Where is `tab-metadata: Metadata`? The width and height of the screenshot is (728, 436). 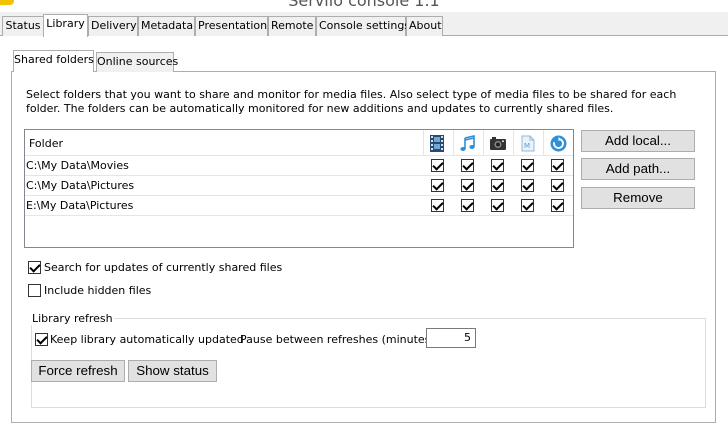
tab-metadata: Metadata is located at coordinates (166, 26).